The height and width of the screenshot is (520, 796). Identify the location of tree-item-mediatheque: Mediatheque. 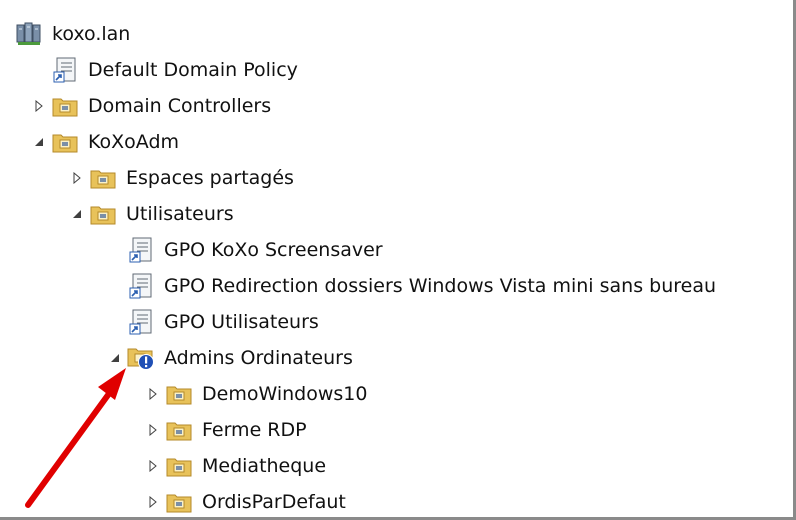
(234, 466).